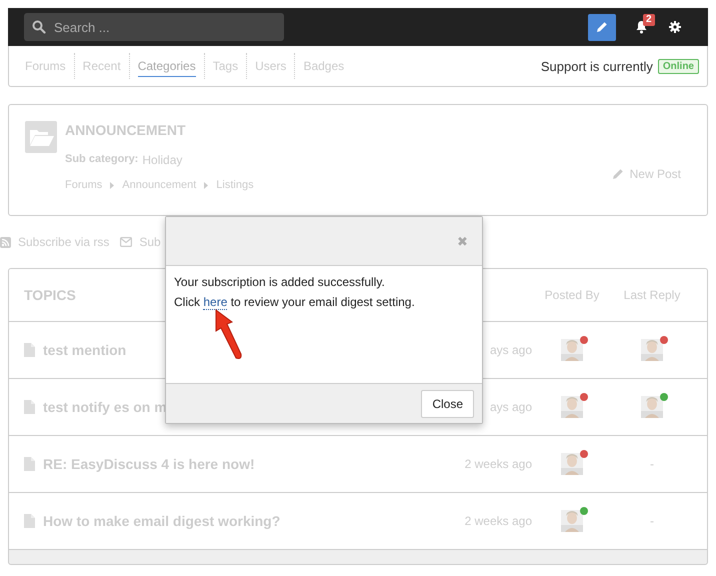  What do you see at coordinates (596, 66) in the screenshot?
I see `support-label: Support is currently` at bounding box center [596, 66].